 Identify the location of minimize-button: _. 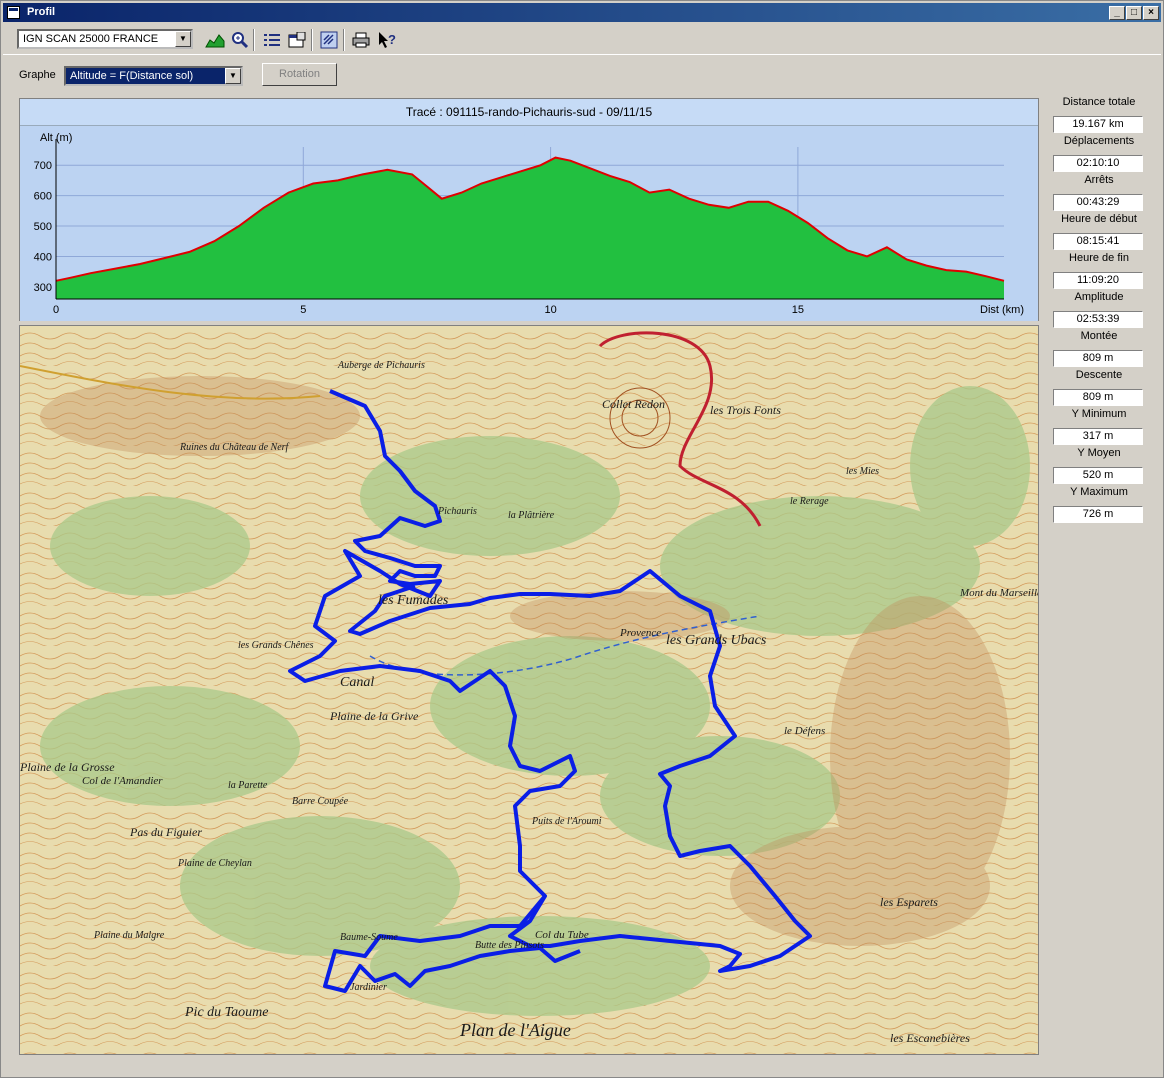
(1117, 13).